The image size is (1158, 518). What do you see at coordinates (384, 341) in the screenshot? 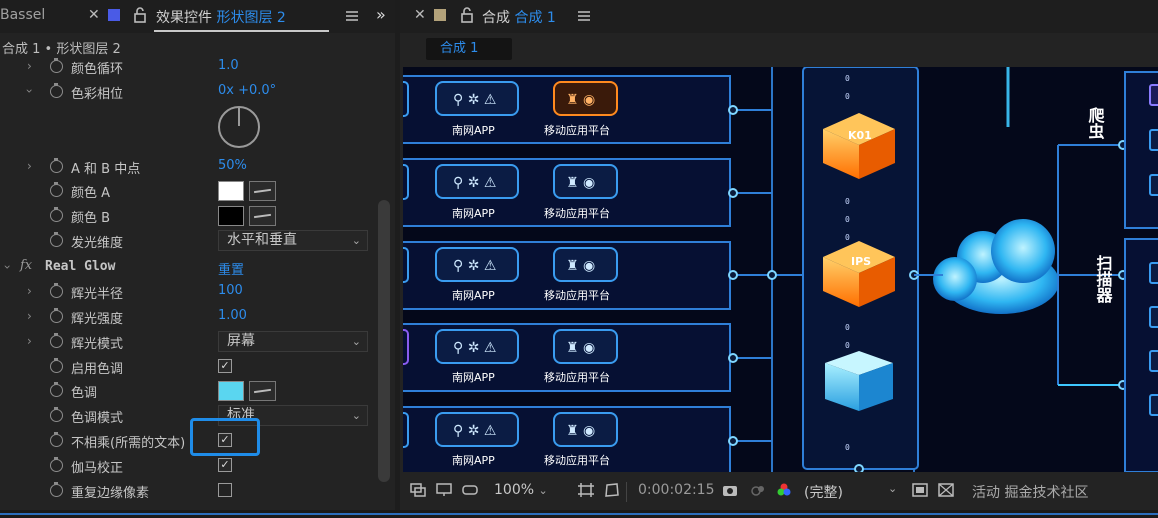
I see `scrollbar` at bounding box center [384, 341].